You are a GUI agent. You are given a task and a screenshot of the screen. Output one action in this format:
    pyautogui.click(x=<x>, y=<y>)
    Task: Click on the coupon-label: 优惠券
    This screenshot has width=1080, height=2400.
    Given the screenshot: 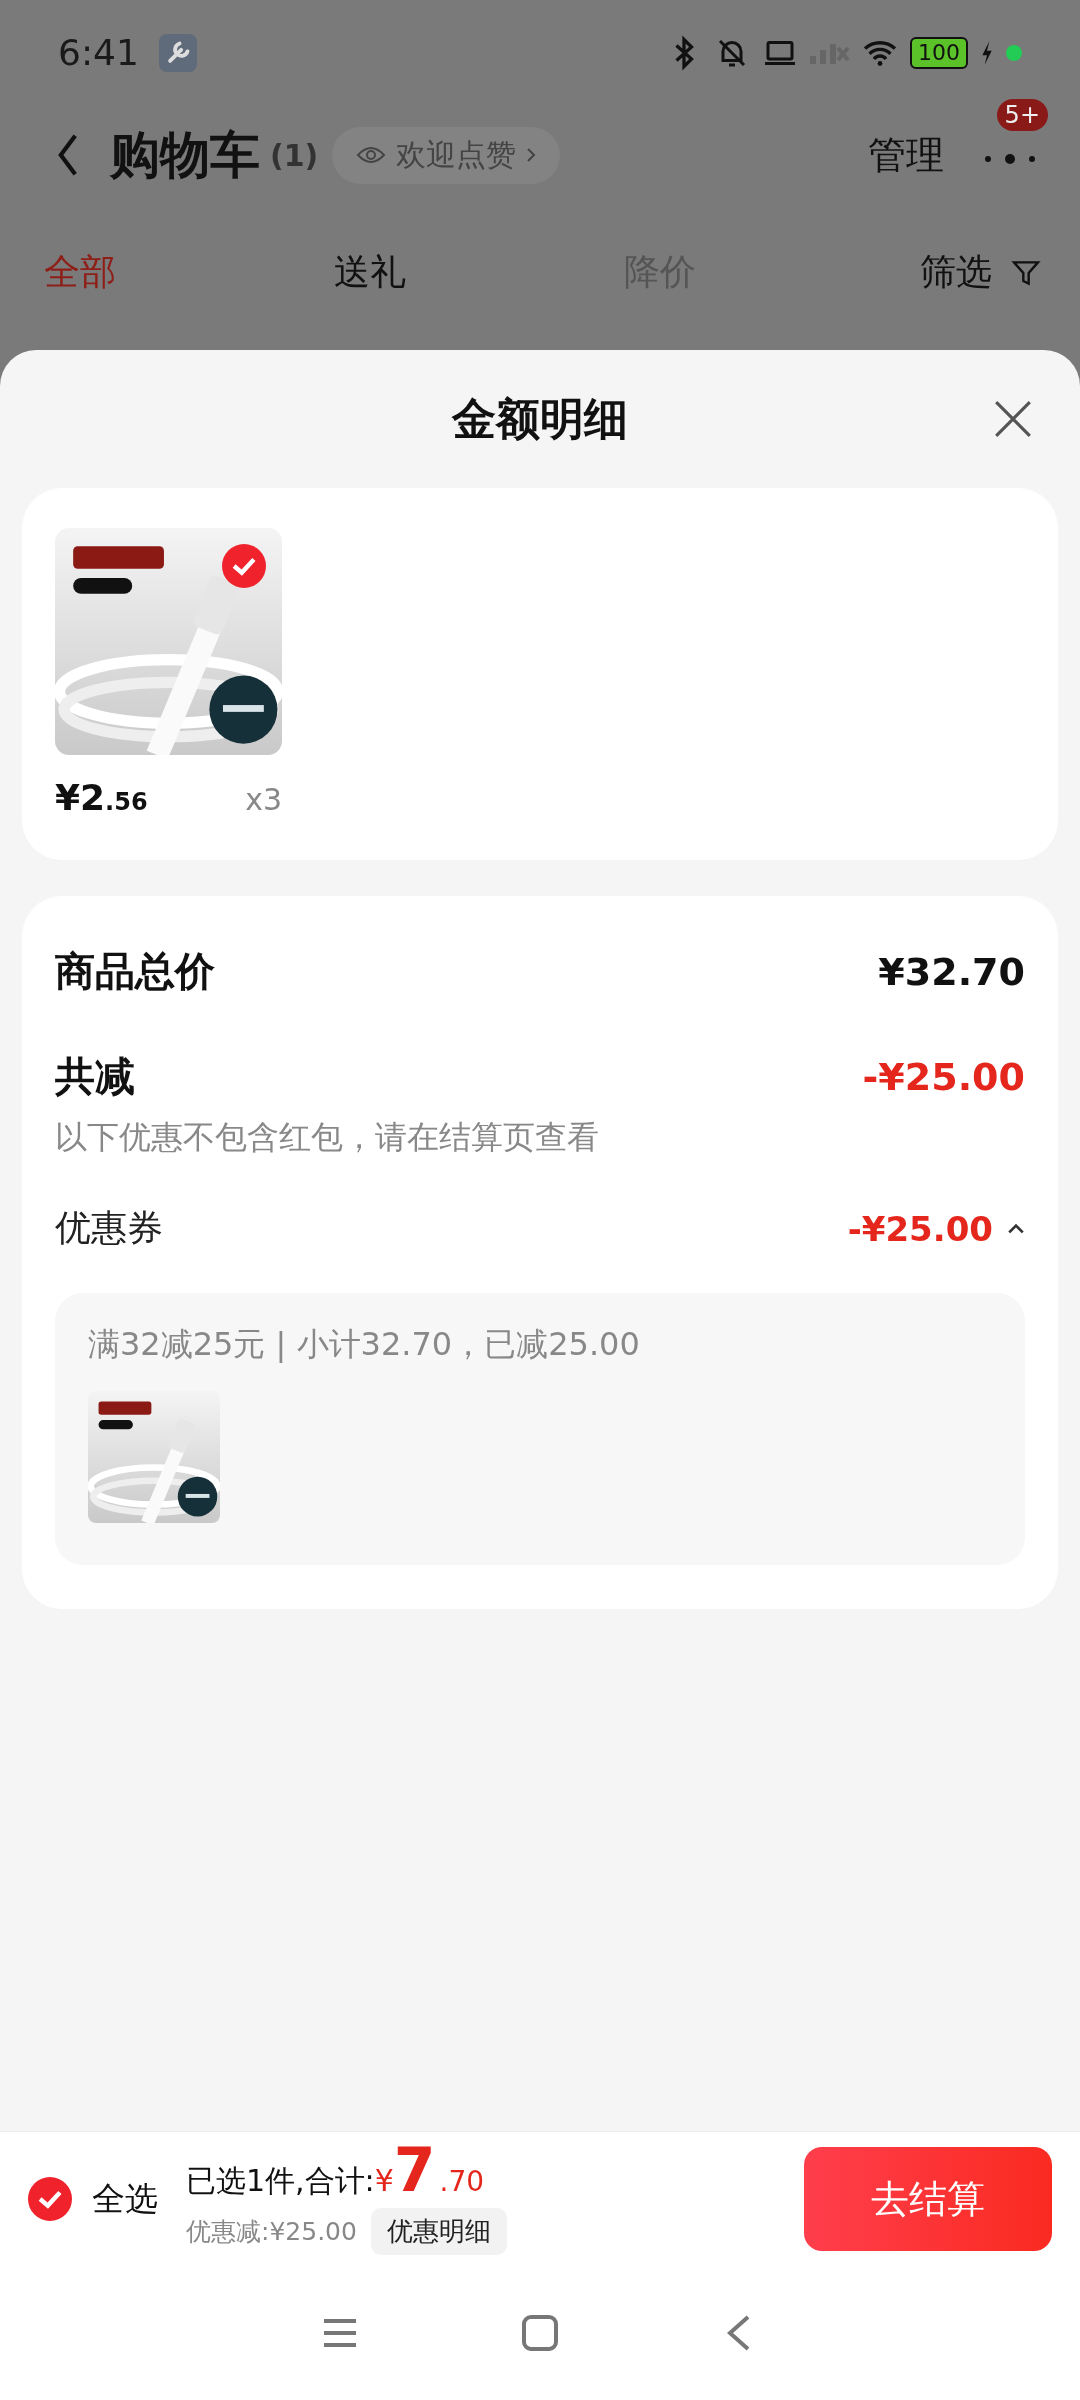 What is the action you would take?
    pyautogui.click(x=109, y=1228)
    